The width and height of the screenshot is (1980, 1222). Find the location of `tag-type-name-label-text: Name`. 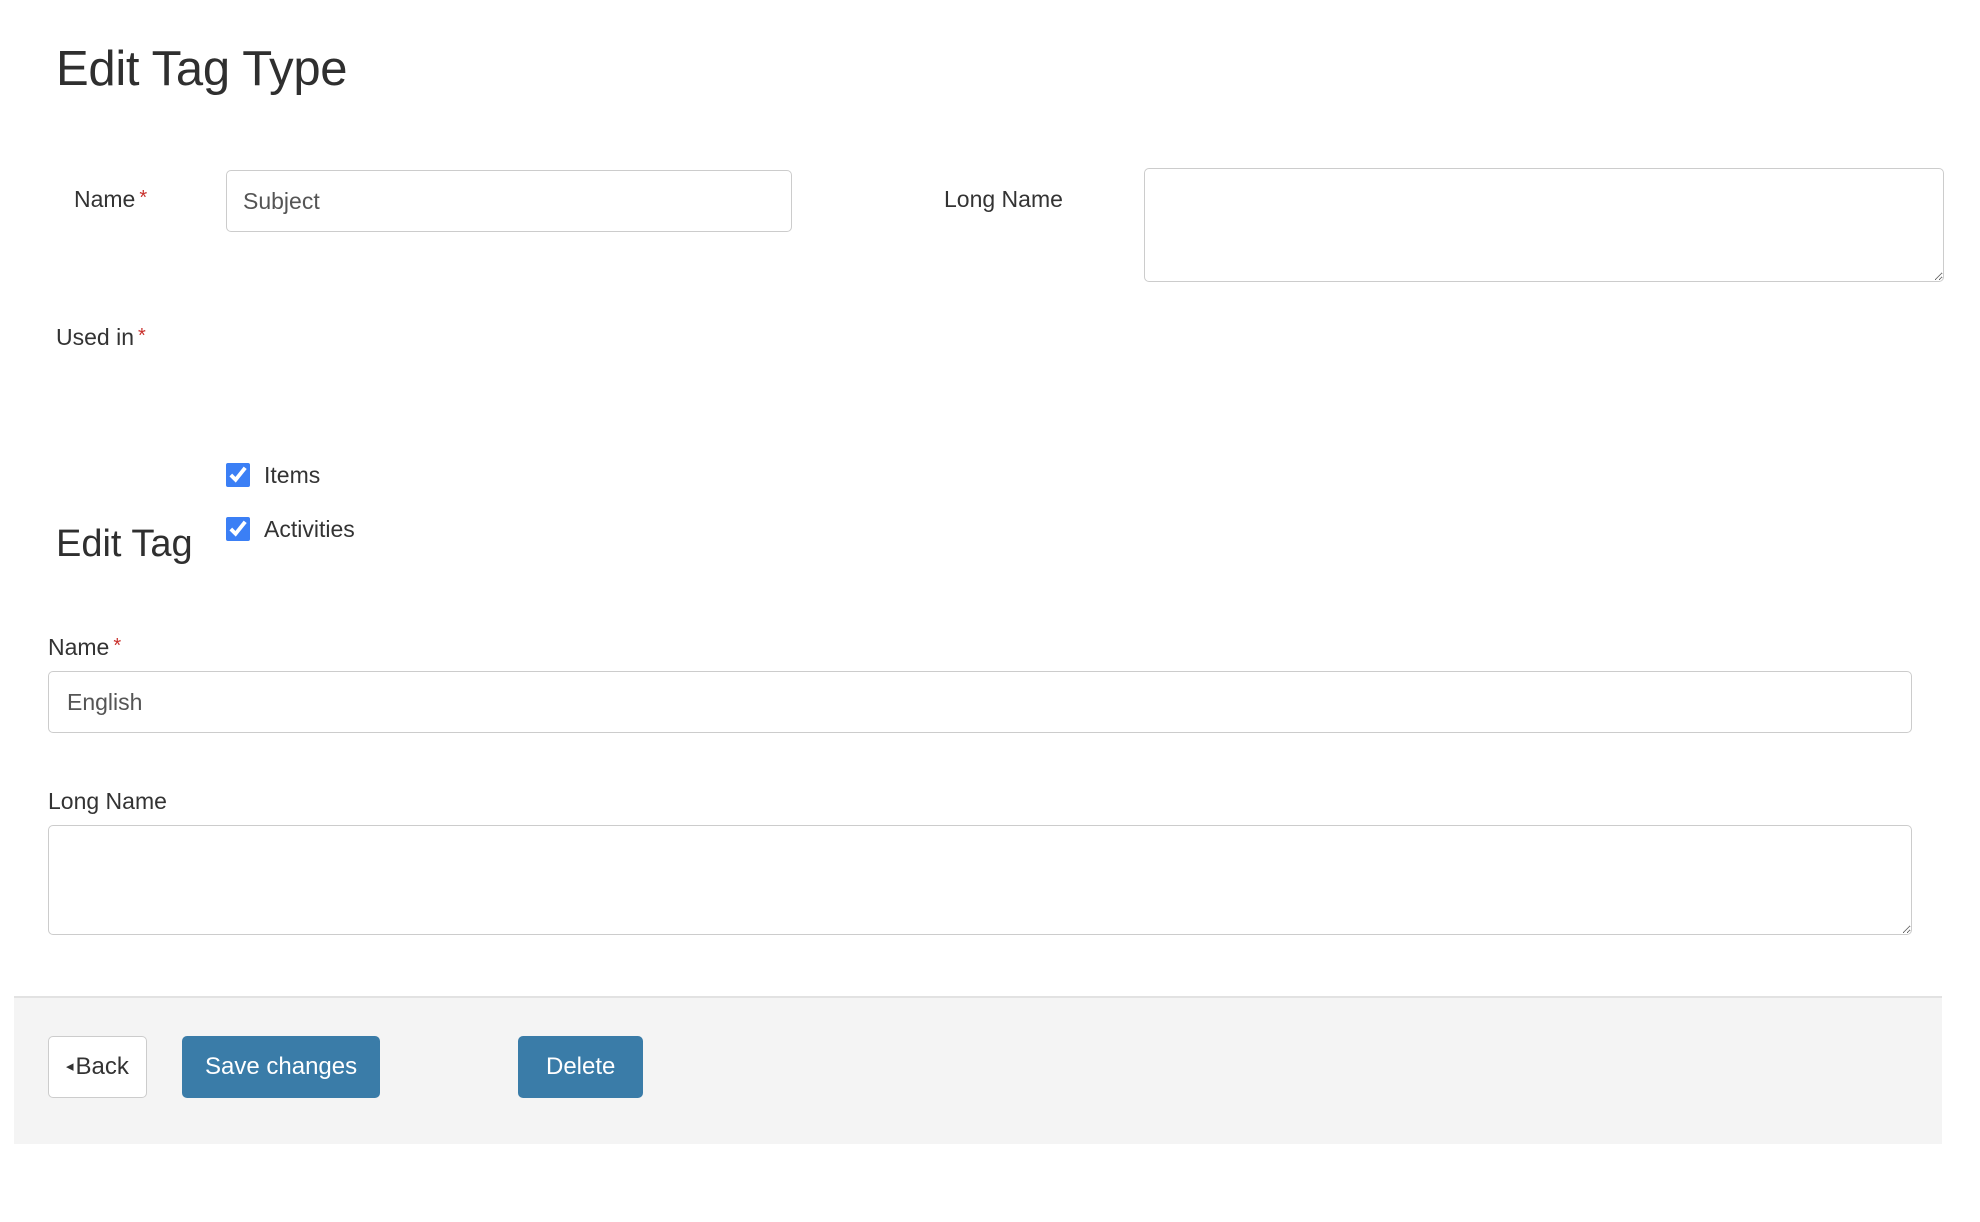

tag-type-name-label-text: Name is located at coordinates (105, 199).